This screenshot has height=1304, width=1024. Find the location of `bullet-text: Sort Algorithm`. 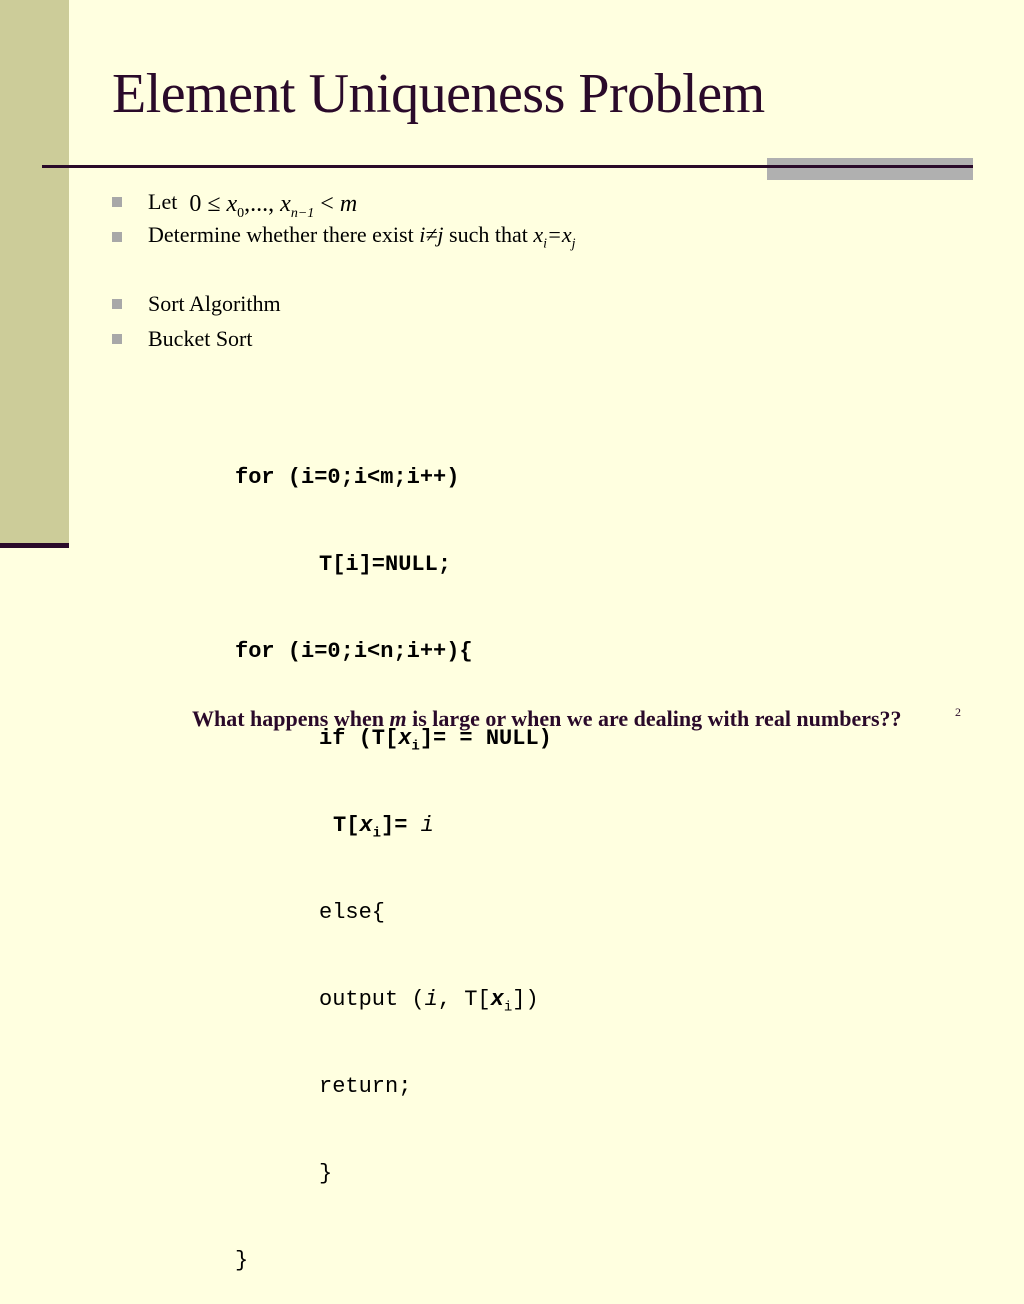

bullet-text: Sort Algorithm is located at coordinates (214, 303).